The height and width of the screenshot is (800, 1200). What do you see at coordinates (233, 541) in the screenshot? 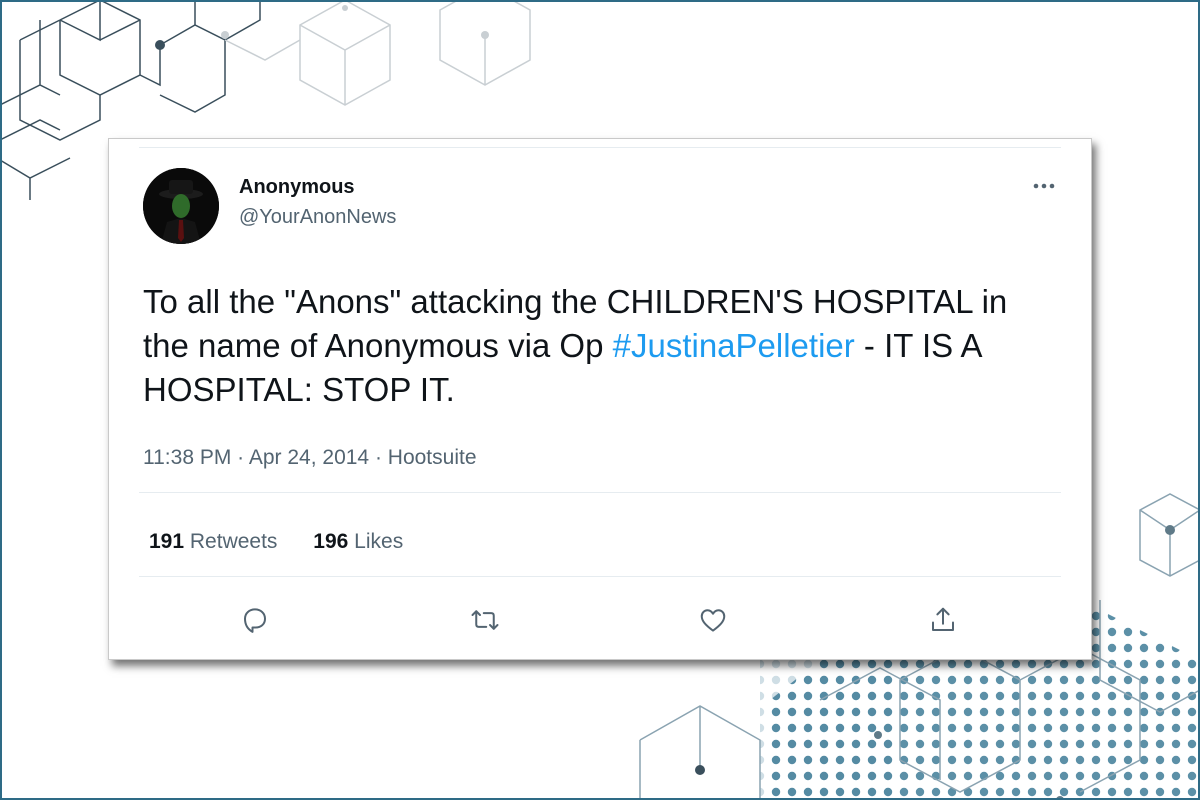
I see `retweets-label: Retweets` at bounding box center [233, 541].